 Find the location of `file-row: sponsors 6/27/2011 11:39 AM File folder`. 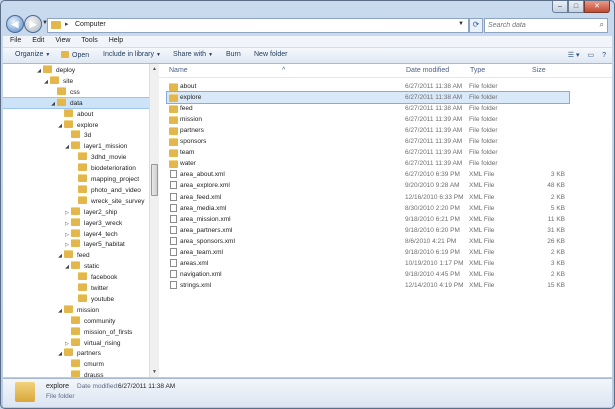

file-row: sponsors 6/27/2011 11:39 AM File folder is located at coordinates (368, 141).